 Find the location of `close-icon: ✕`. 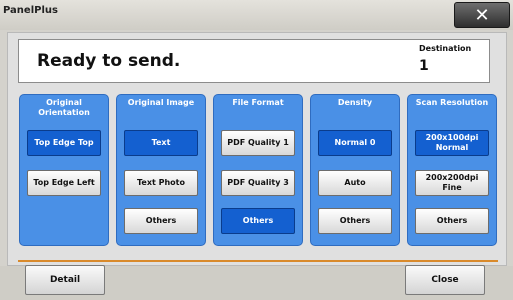

close-icon: ✕ is located at coordinates (482, 15).